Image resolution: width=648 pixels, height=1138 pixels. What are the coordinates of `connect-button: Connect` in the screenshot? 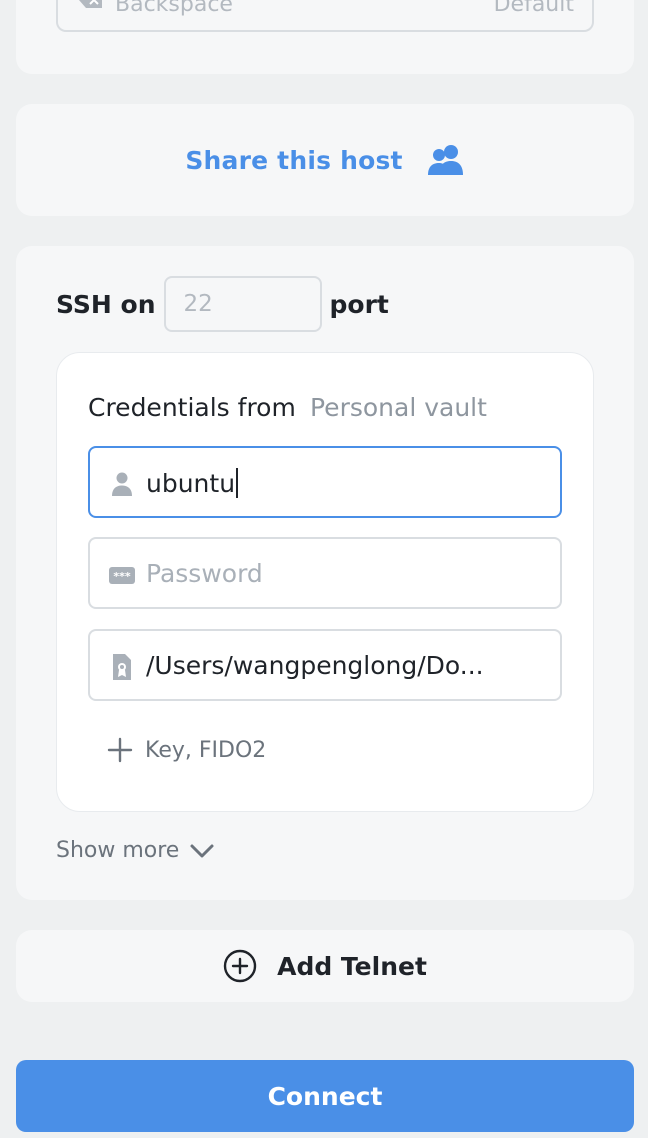 It's located at (325, 1096).